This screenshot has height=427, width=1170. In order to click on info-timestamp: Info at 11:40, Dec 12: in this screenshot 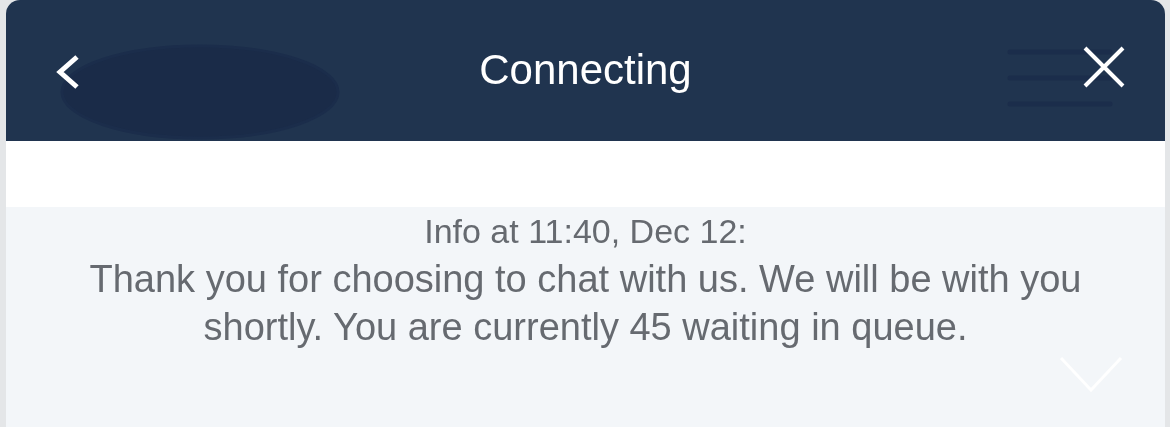, I will do `click(585, 231)`.